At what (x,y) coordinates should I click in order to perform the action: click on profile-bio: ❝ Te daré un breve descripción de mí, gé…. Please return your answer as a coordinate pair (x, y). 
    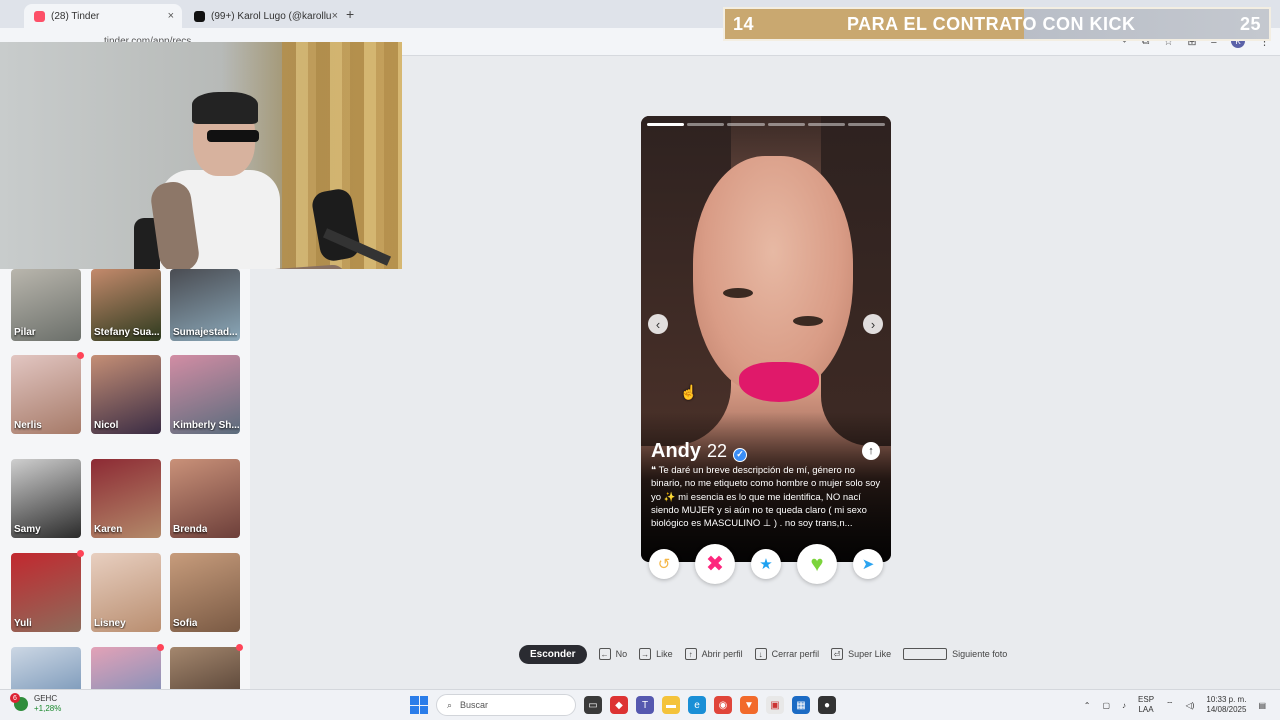
    Looking at the image, I should click on (766, 497).